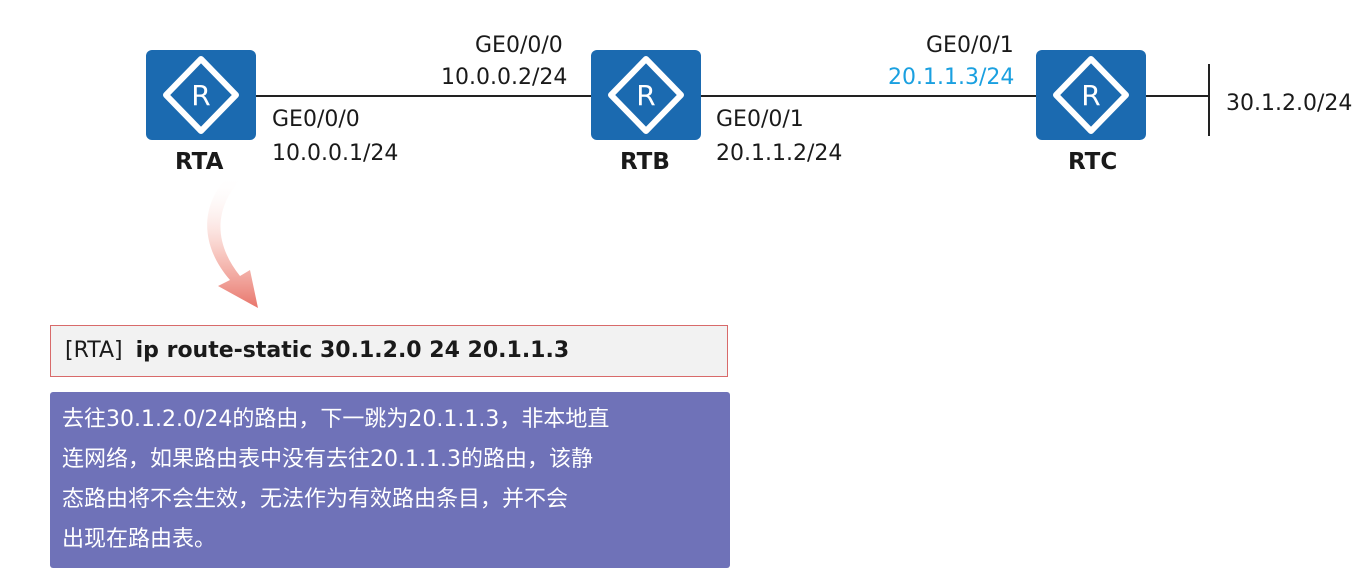 Image resolution: width=1371 pixels, height=579 pixels. Describe the element at coordinates (760, 119) in the screenshot. I see `rtb-right-interface-label: GE0/0/1` at that location.